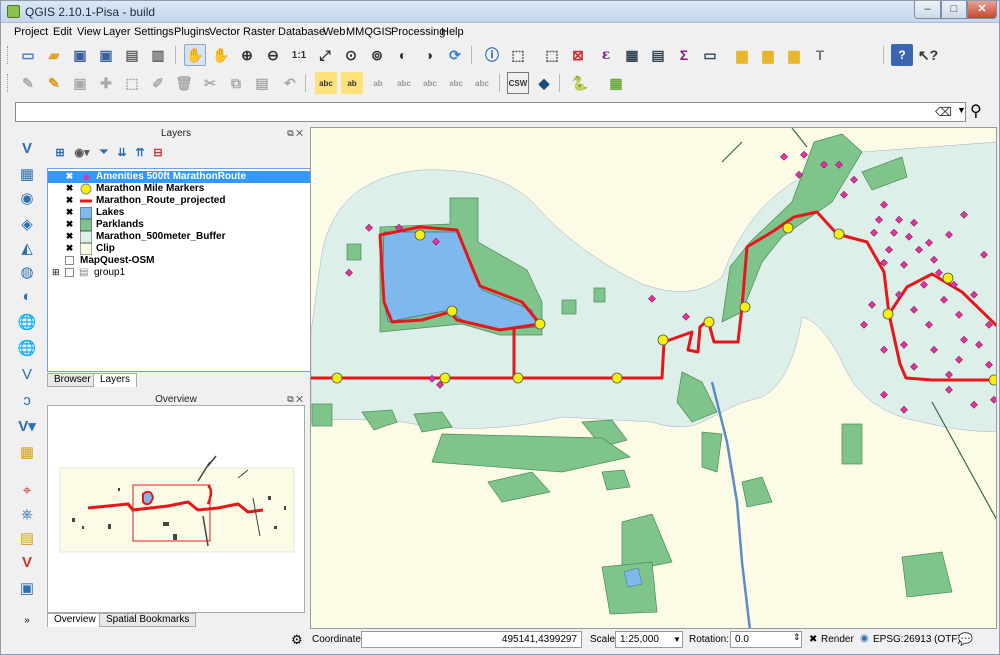  Describe the element at coordinates (27, 452) in the screenshot. I see `new-spatialite-icon: ▦` at that location.